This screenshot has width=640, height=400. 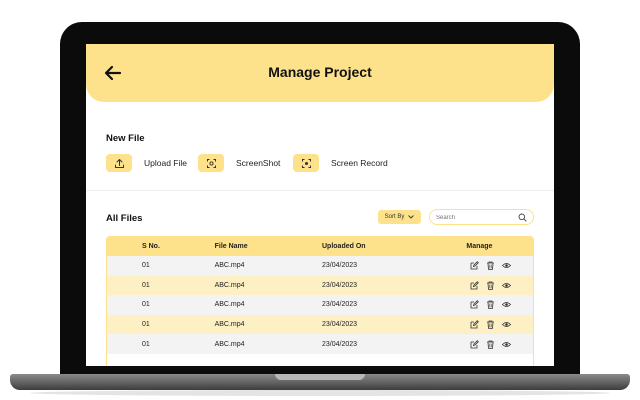 I want to click on page-title: Manage Project, so click(x=320, y=72).